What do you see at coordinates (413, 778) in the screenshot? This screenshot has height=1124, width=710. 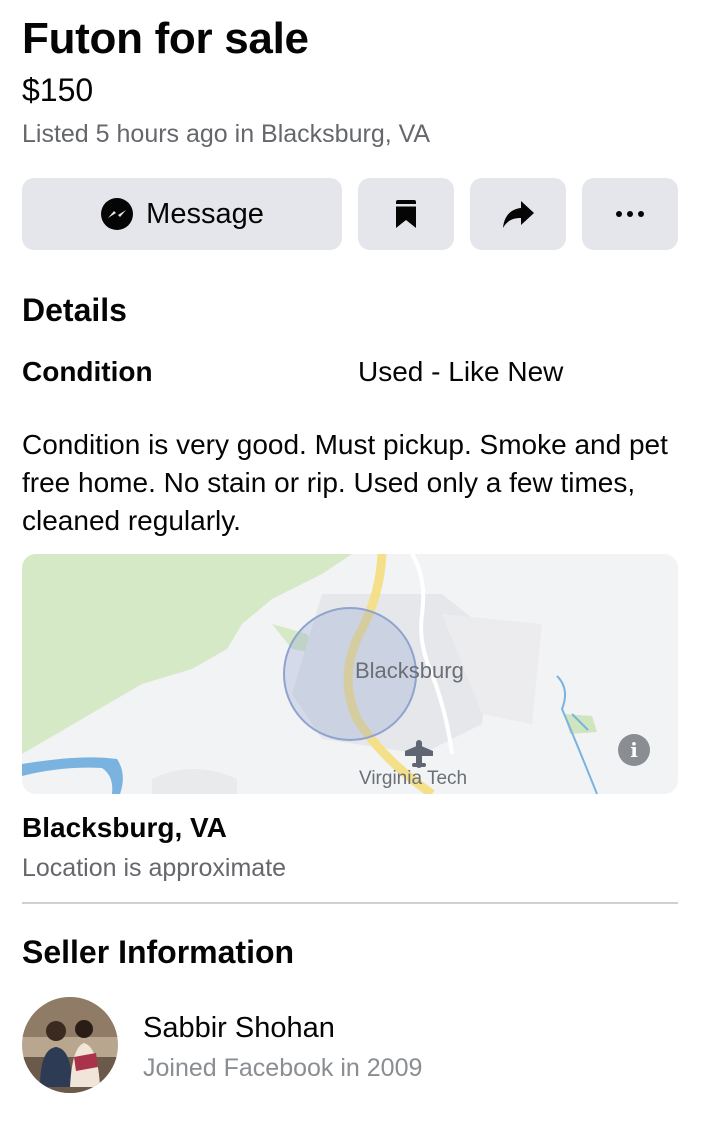 I see `map-poi-label: Virginia Tech` at bounding box center [413, 778].